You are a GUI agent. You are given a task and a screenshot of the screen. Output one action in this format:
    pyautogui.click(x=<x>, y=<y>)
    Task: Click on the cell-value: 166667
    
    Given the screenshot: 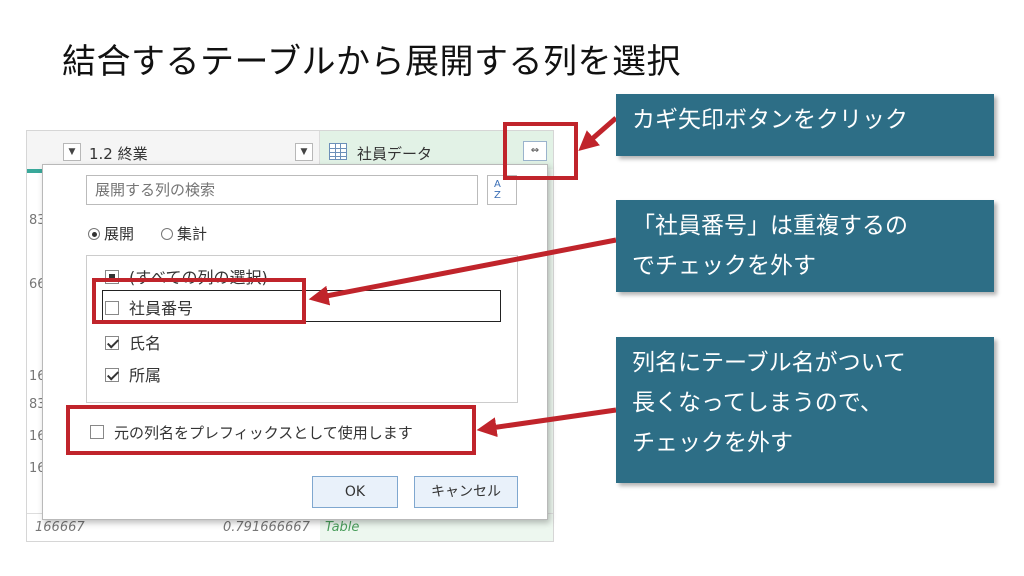 What is the action you would take?
    pyautogui.click(x=60, y=527)
    